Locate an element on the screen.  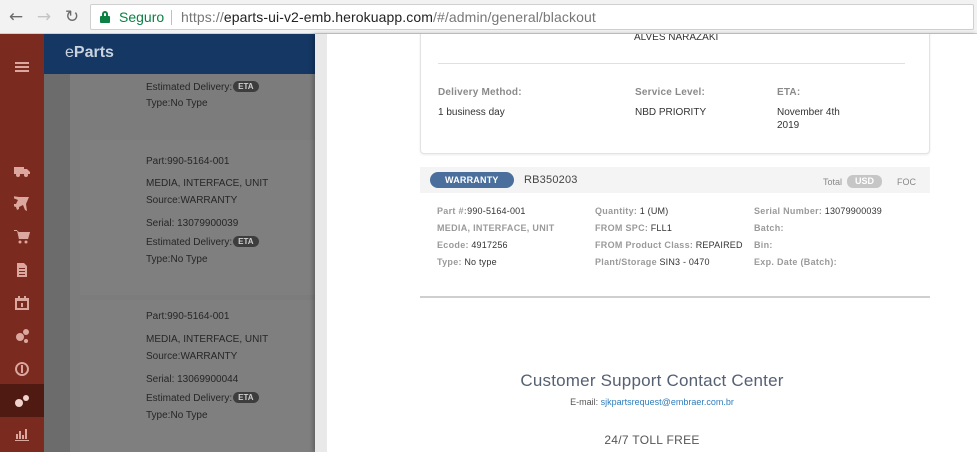
cart-icon is located at coordinates (22, 236).